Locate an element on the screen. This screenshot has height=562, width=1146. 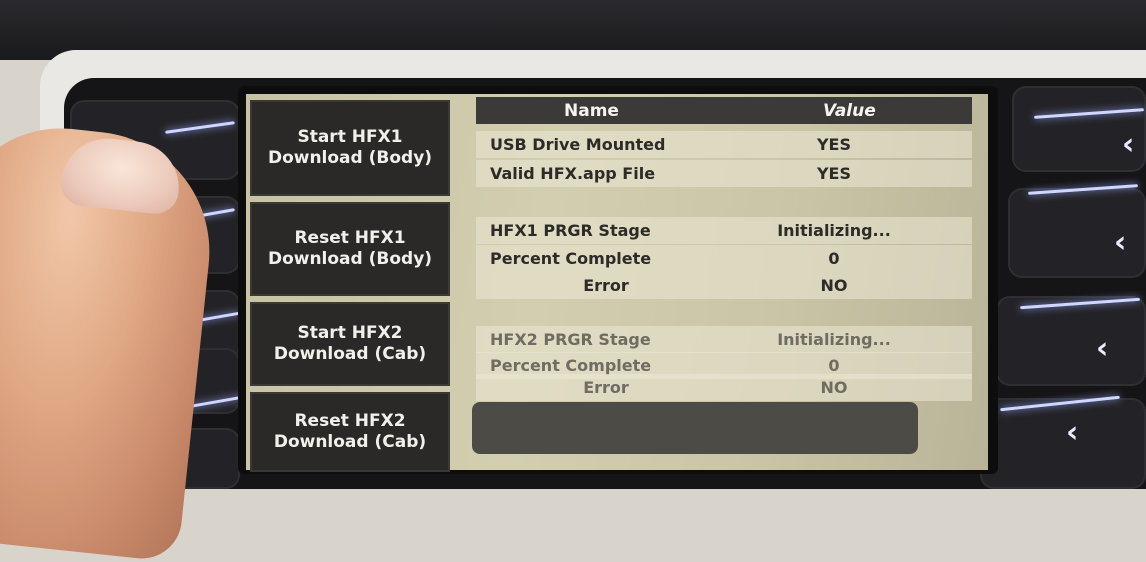
button-label-line1: Start HFX2 is located at coordinates (350, 333).